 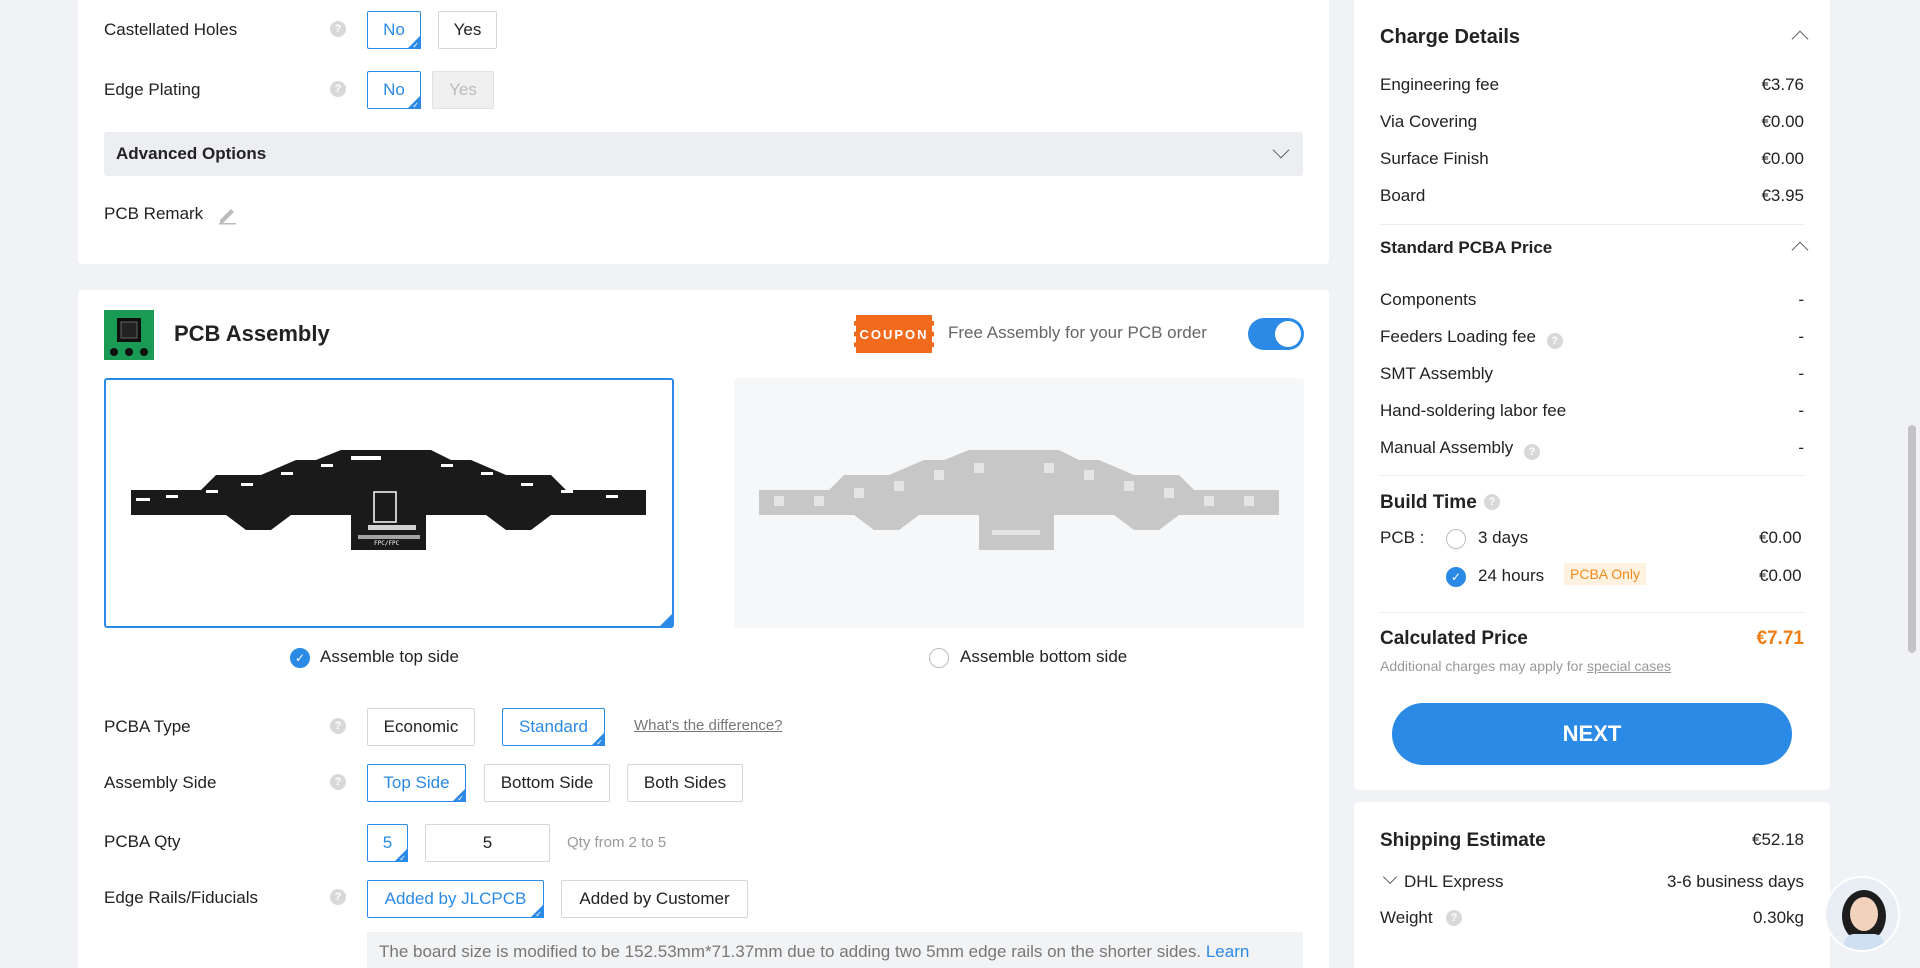 What do you see at coordinates (394, 90) in the screenshot?
I see `edge-plating-no-button: No` at bounding box center [394, 90].